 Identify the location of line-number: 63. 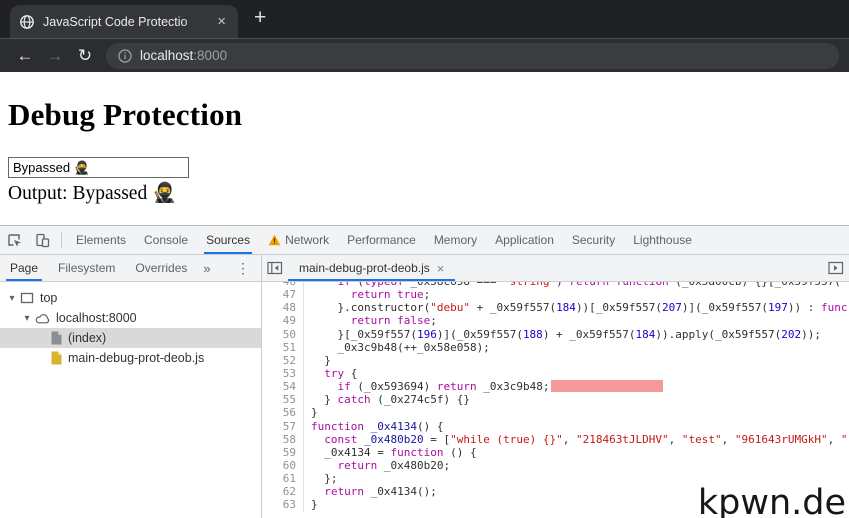
(283, 505).